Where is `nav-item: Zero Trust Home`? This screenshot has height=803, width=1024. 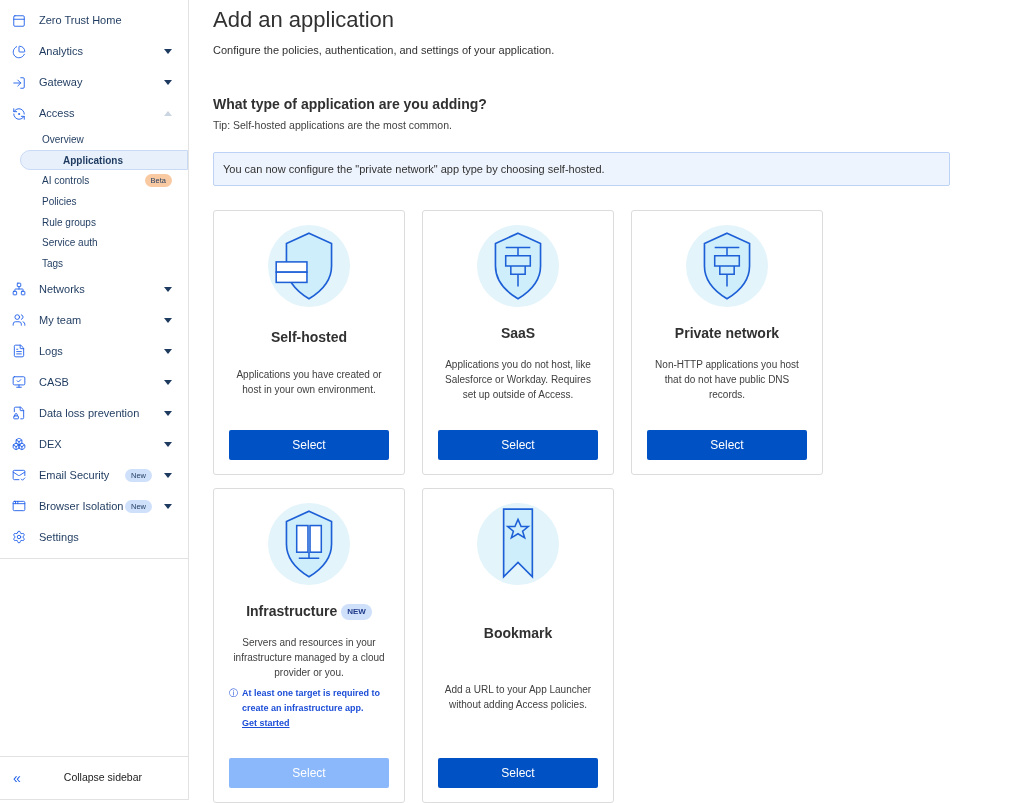
nav-item: Zero Trust Home is located at coordinates (94, 20).